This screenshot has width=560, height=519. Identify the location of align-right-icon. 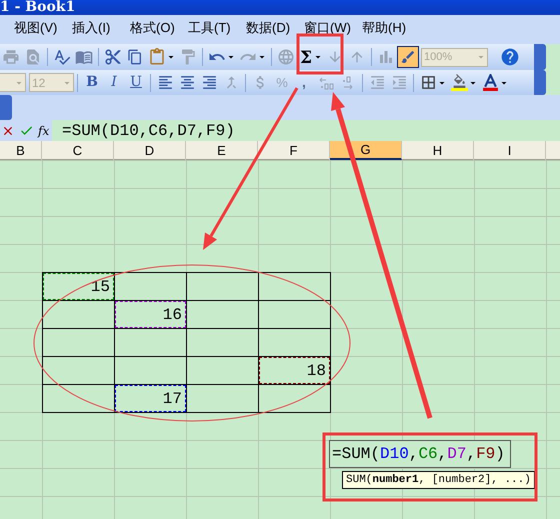
(209, 82).